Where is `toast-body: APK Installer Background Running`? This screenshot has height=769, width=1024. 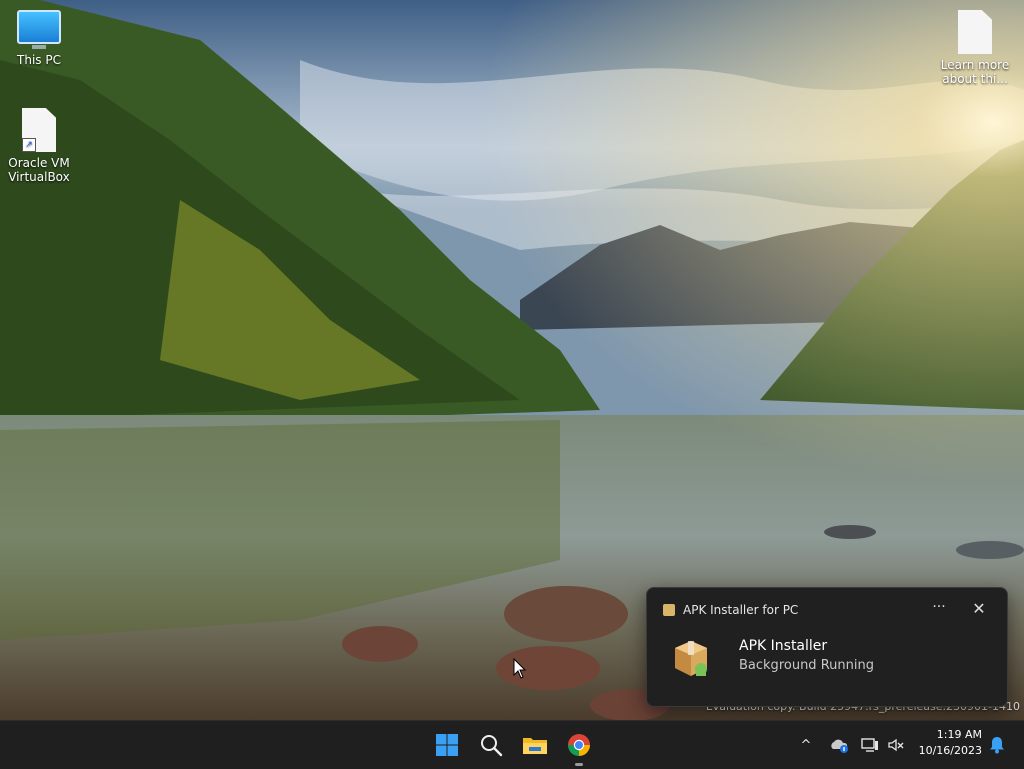 toast-body: APK Installer Background Running is located at coordinates (771, 658).